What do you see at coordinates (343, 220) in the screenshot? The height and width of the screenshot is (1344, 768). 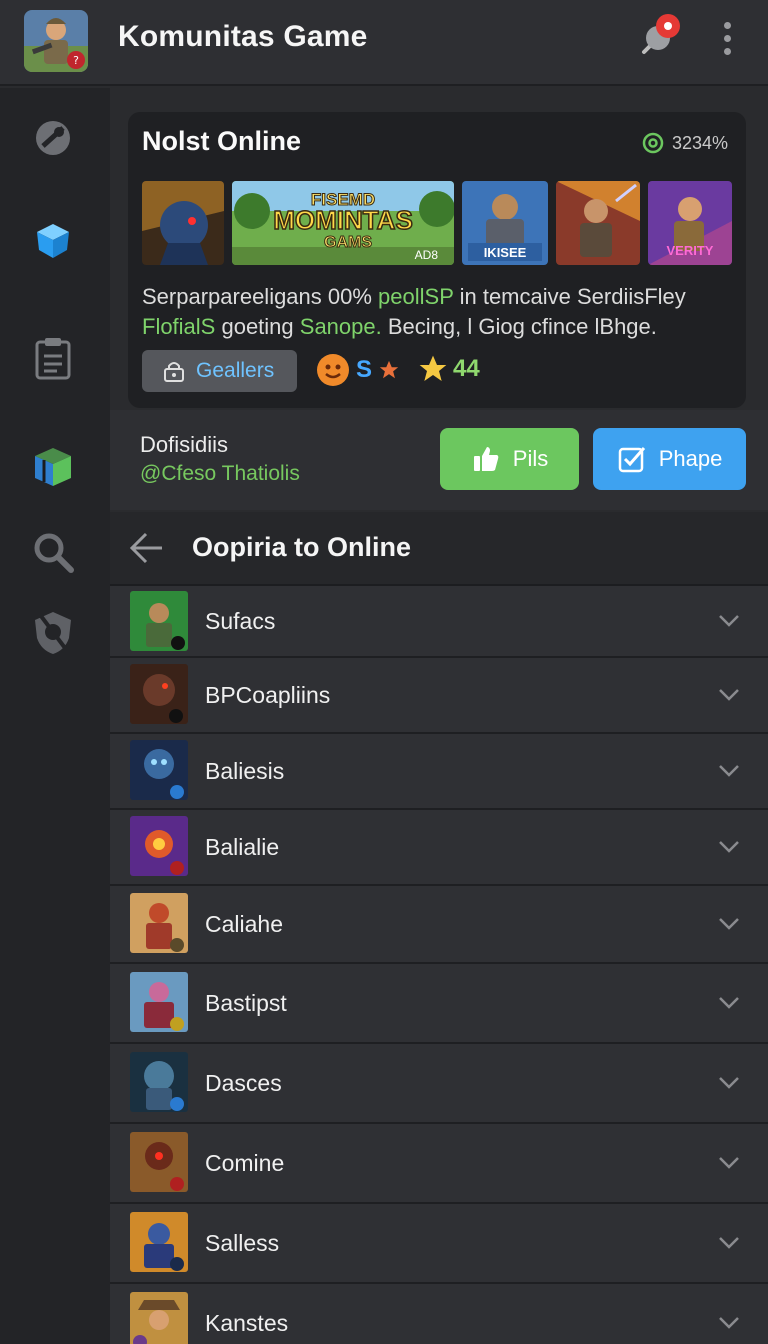 I see `banner-line-2: MOMINTAS` at bounding box center [343, 220].